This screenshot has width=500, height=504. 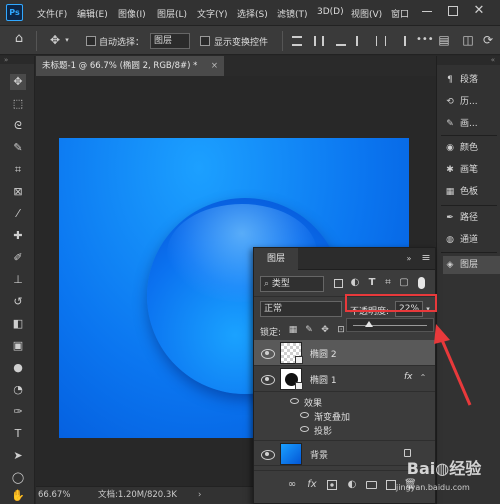 I want to click on maximize-icon, so click(x=453, y=11).